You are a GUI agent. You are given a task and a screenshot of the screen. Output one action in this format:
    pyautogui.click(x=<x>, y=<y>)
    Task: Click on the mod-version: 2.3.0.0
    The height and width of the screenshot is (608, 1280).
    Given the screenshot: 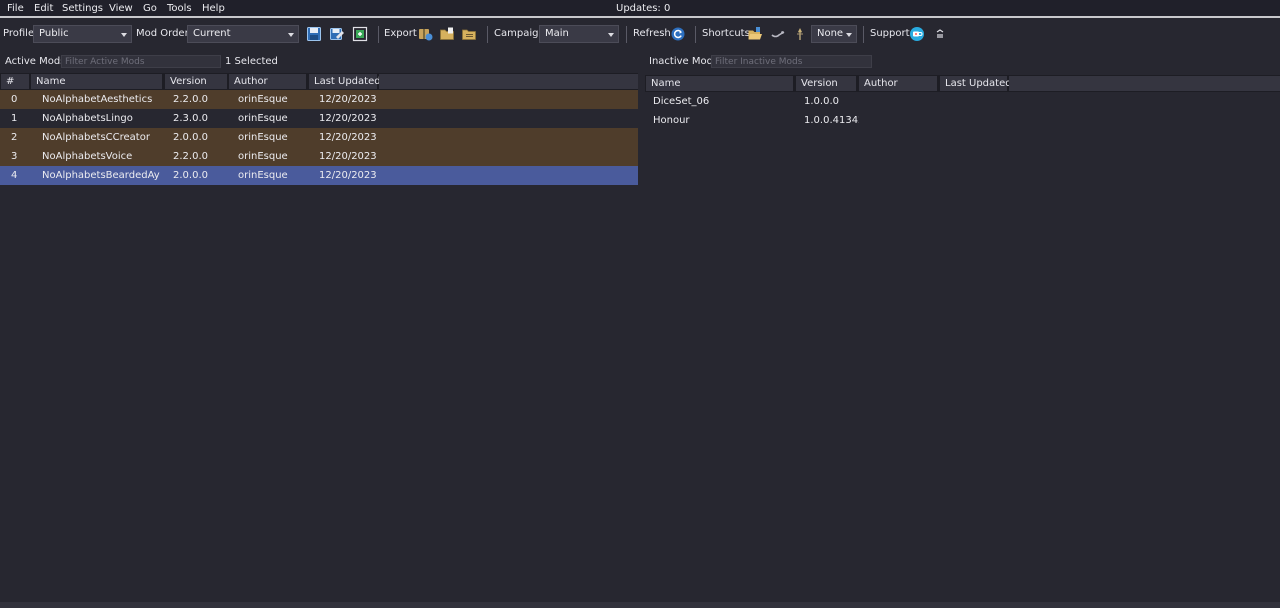 What is the action you would take?
    pyautogui.click(x=190, y=118)
    